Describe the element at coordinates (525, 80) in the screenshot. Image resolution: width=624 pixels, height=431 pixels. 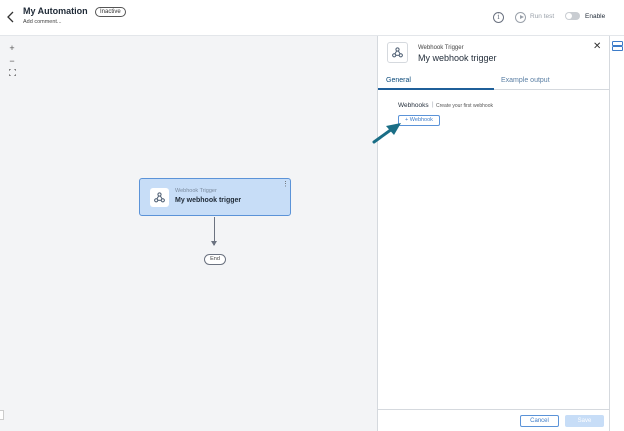
I see `tab-example-output: Example output` at that location.